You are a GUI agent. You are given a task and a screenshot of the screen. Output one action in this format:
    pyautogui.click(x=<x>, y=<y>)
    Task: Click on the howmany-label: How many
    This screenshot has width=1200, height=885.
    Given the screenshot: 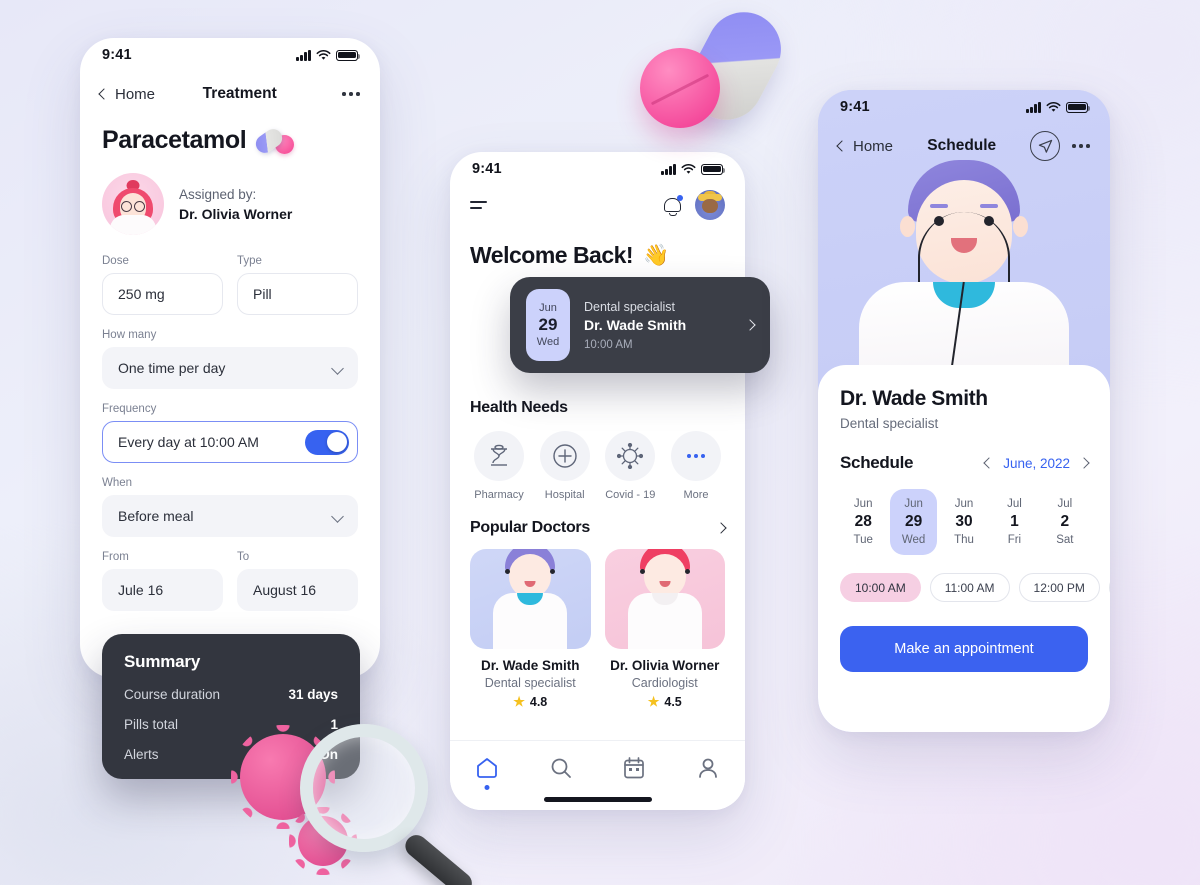 What is the action you would take?
    pyautogui.click(x=129, y=335)
    